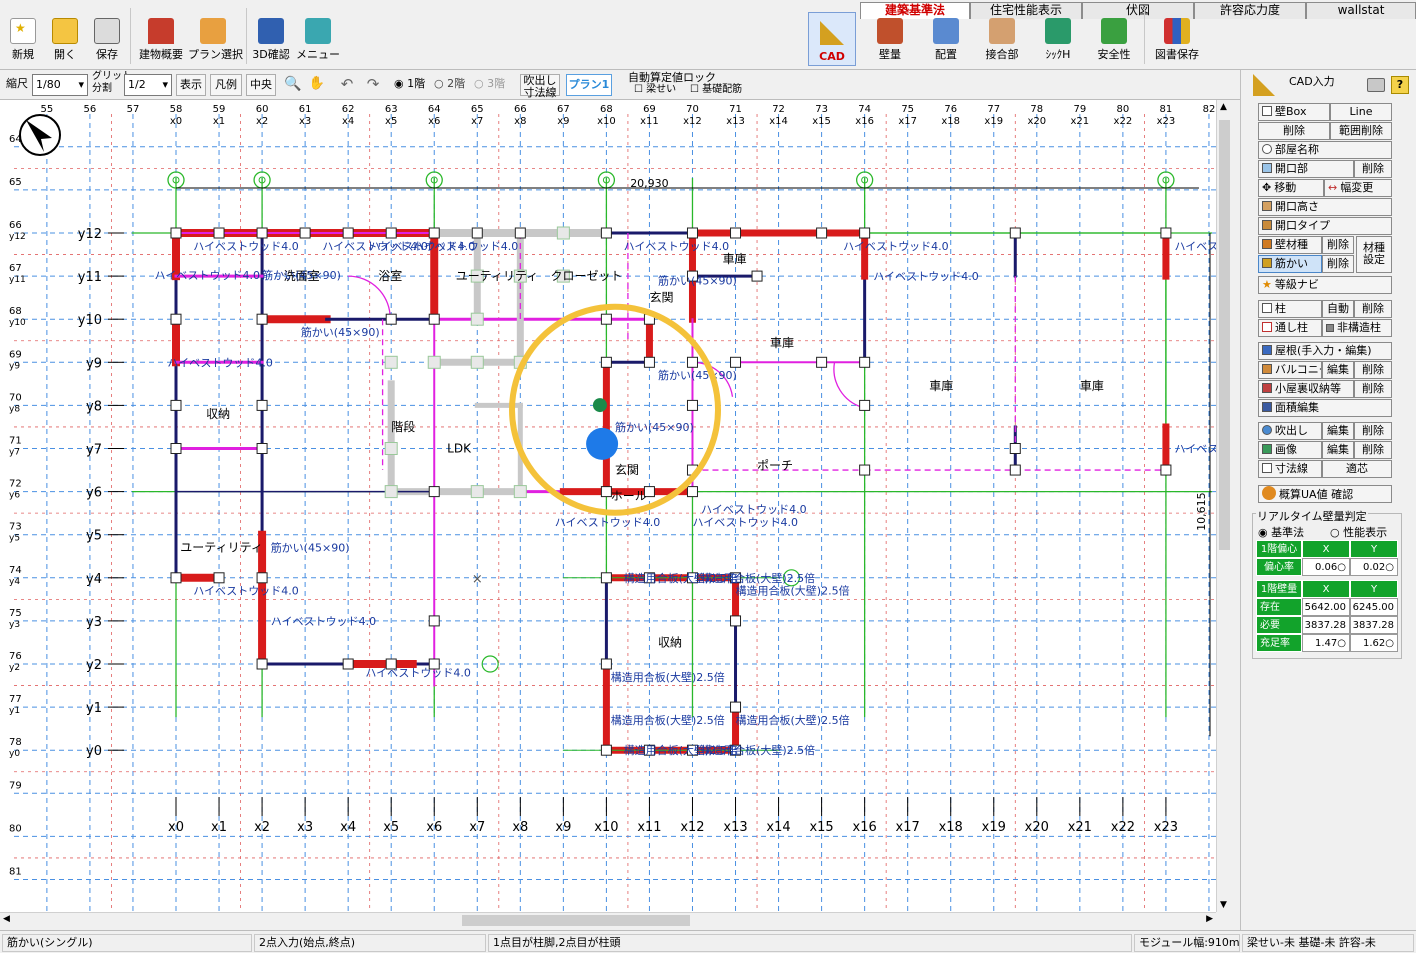  What do you see at coordinates (271, 43) in the screenshot?
I see `3d-check-button: 3D確認` at bounding box center [271, 43].